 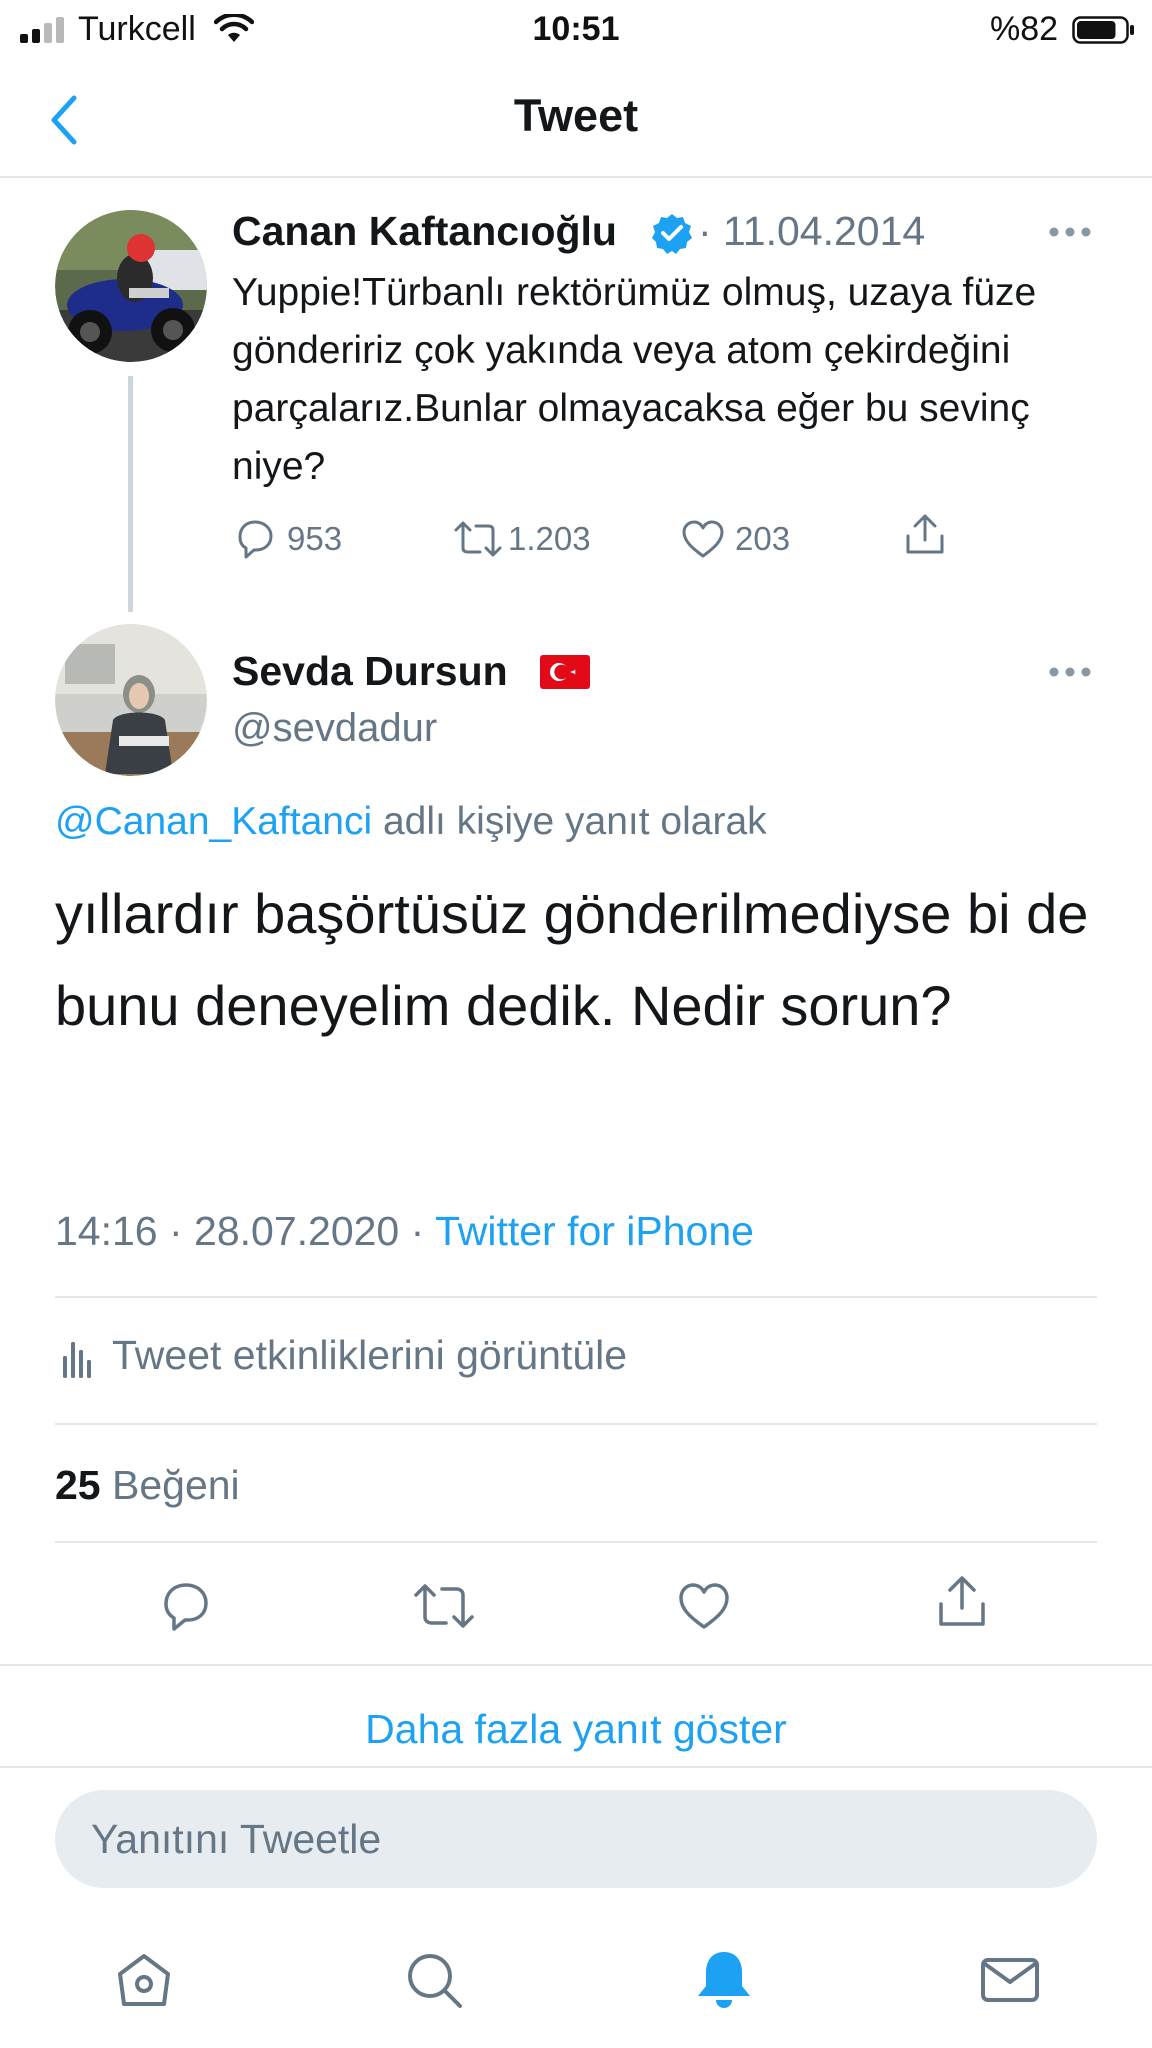 I want to click on like-count: 203, so click(x=763, y=538).